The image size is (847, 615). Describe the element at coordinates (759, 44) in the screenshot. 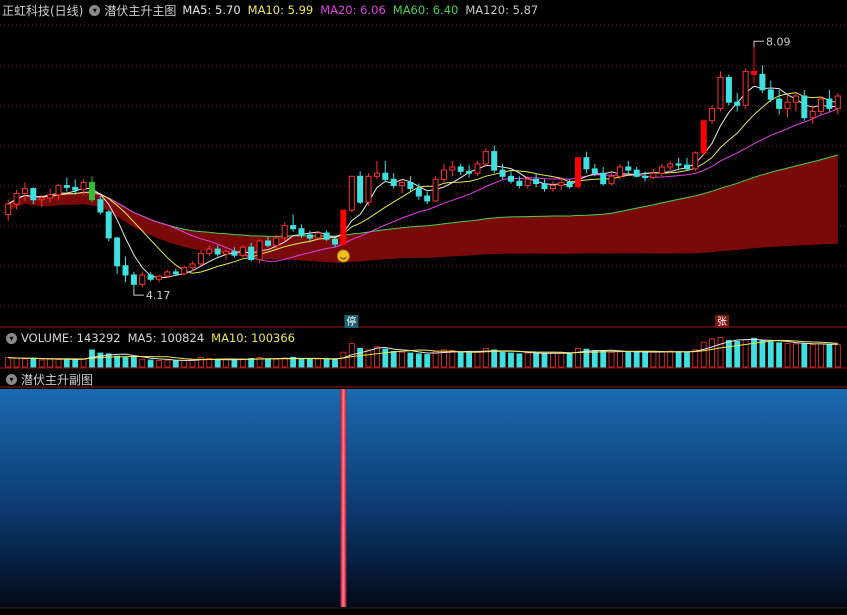

I see `high-pointer` at that location.